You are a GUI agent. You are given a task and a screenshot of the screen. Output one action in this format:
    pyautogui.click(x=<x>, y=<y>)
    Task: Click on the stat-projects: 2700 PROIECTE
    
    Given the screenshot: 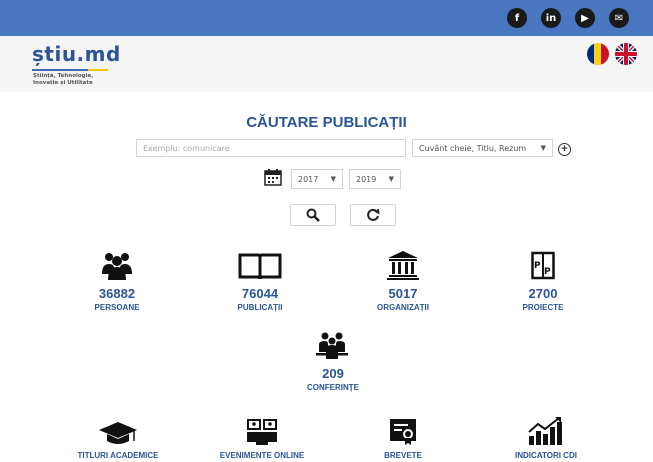 What is the action you would take?
    pyautogui.click(x=543, y=299)
    